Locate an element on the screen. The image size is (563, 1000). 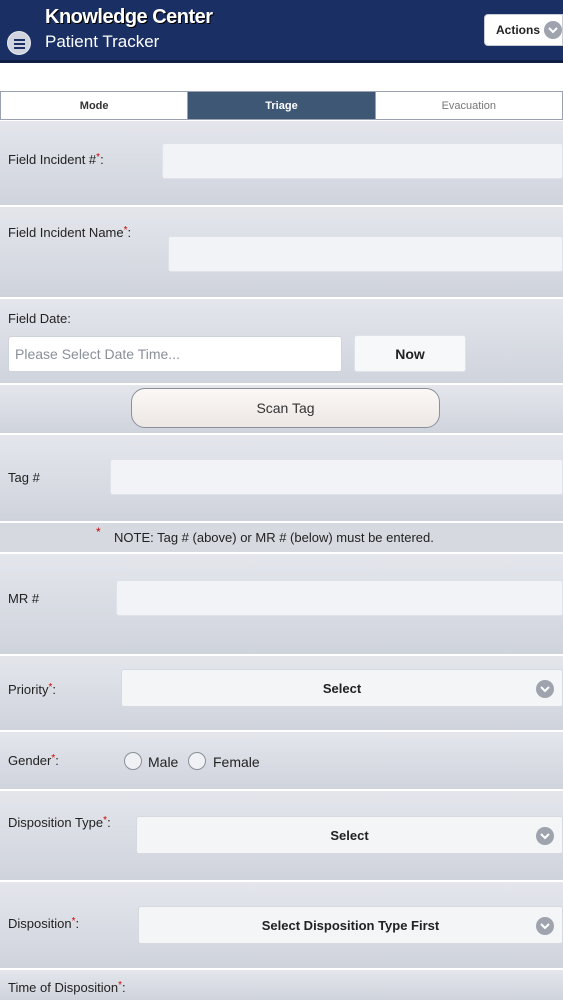
disposition-label: Disposition*: is located at coordinates (44, 923).